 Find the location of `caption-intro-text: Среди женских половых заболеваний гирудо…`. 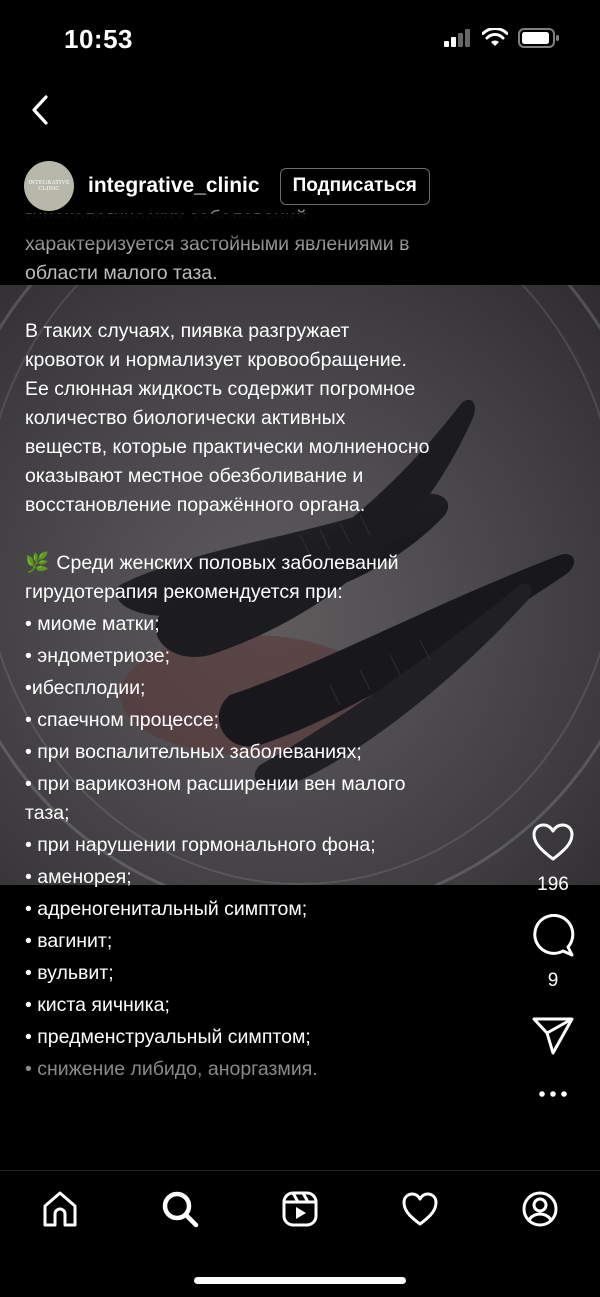

caption-intro-text: Среди женских половых заболеваний гирудо… is located at coordinates (212, 577).